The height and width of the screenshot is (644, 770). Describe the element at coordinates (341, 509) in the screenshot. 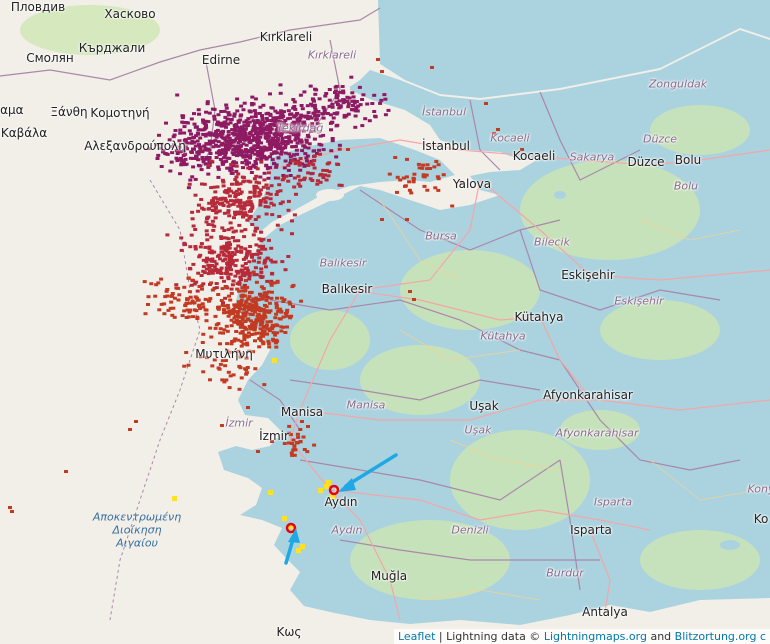

I see `annotation-arrows` at that location.